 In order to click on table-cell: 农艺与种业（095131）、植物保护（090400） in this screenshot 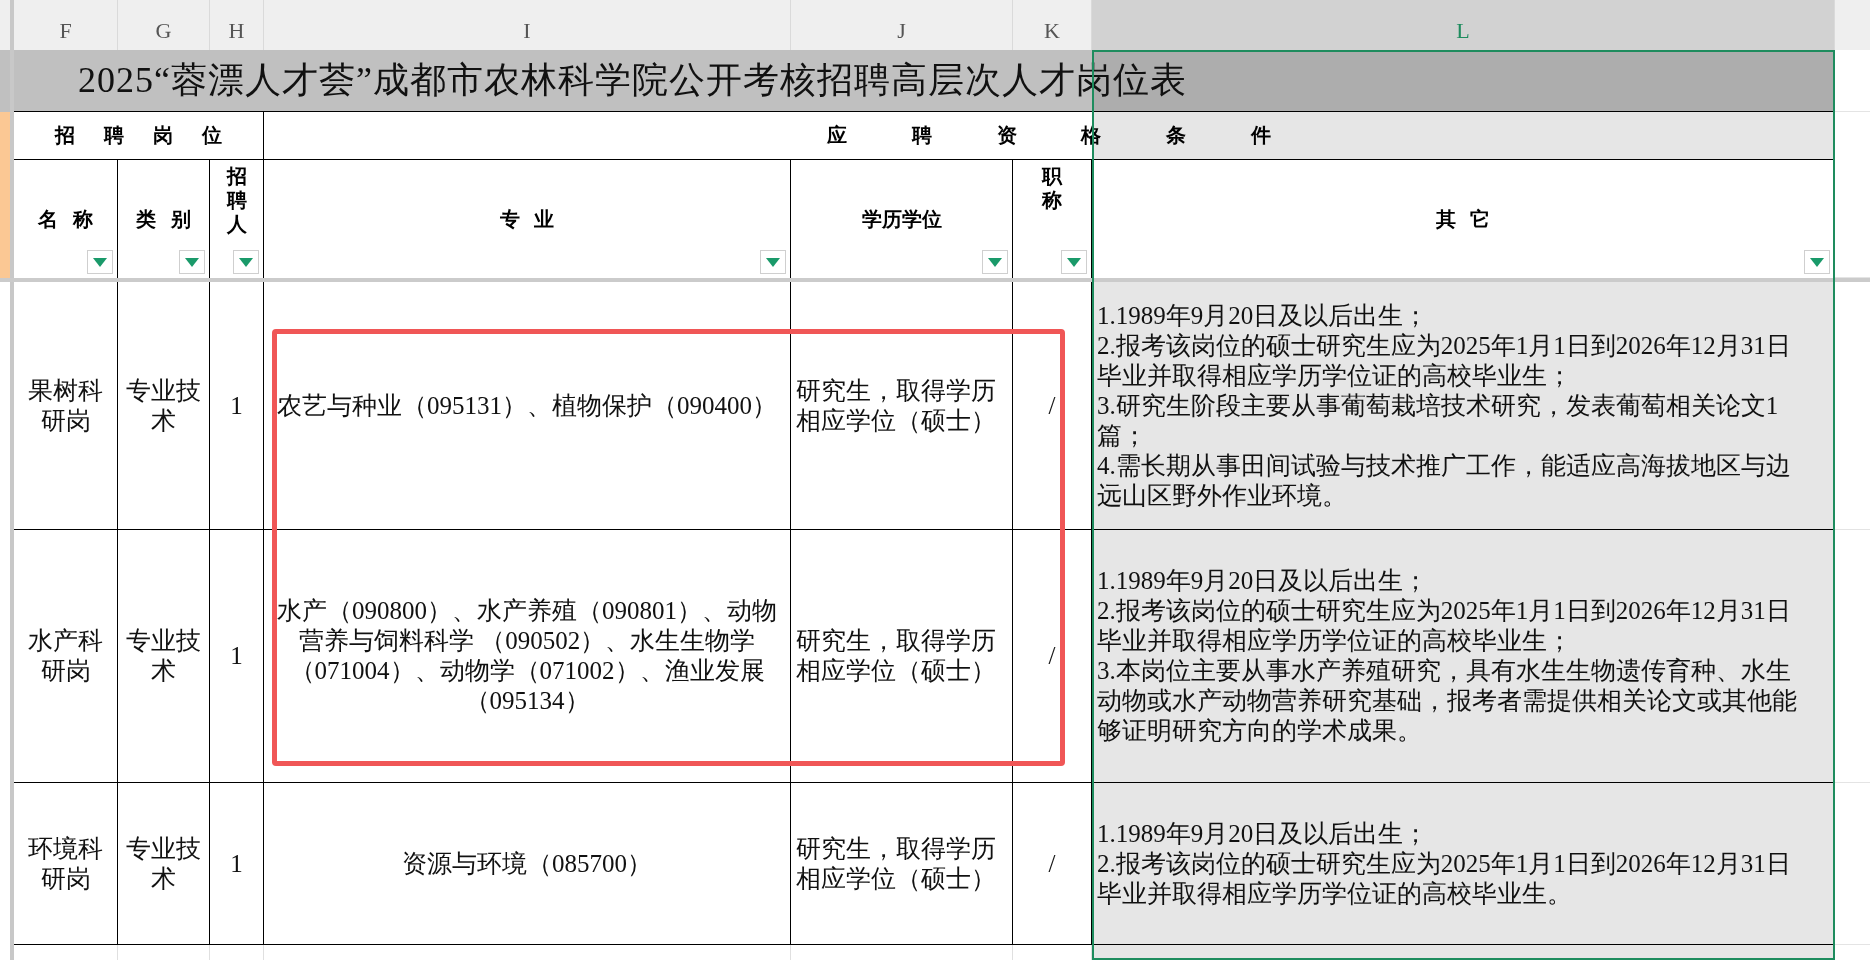, I will do `click(527, 406)`.